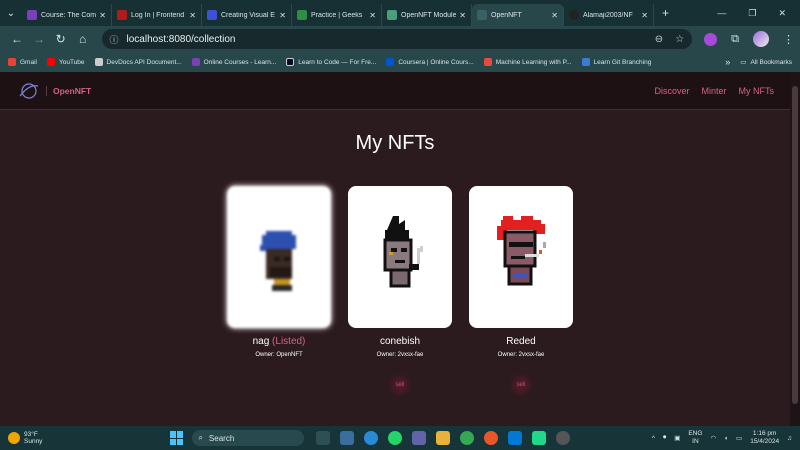 The image size is (800, 450). Describe the element at coordinates (757, 91) in the screenshot. I see `nav-my-nfts: My NFTs` at that location.